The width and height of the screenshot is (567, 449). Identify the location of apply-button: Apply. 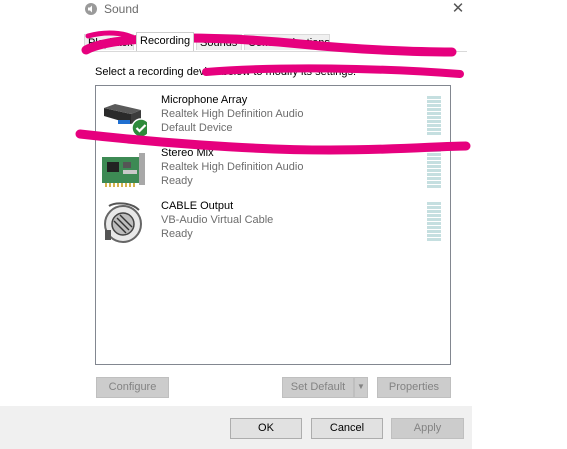
(427, 428).